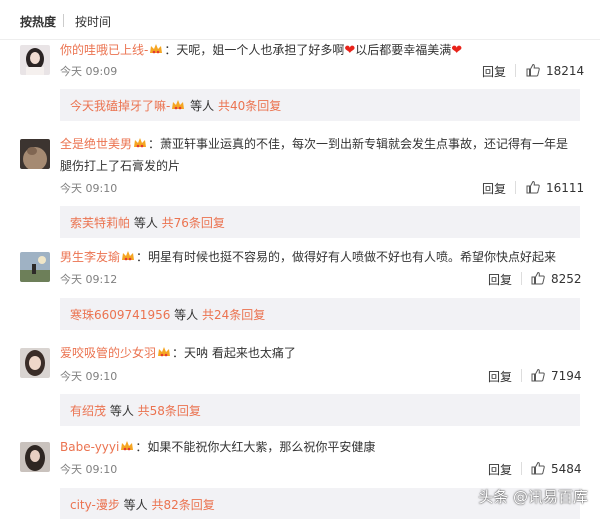 This screenshot has height=519, width=600. I want to click on comment-body: ：天呐 看起来也太痛了, so click(234, 353).